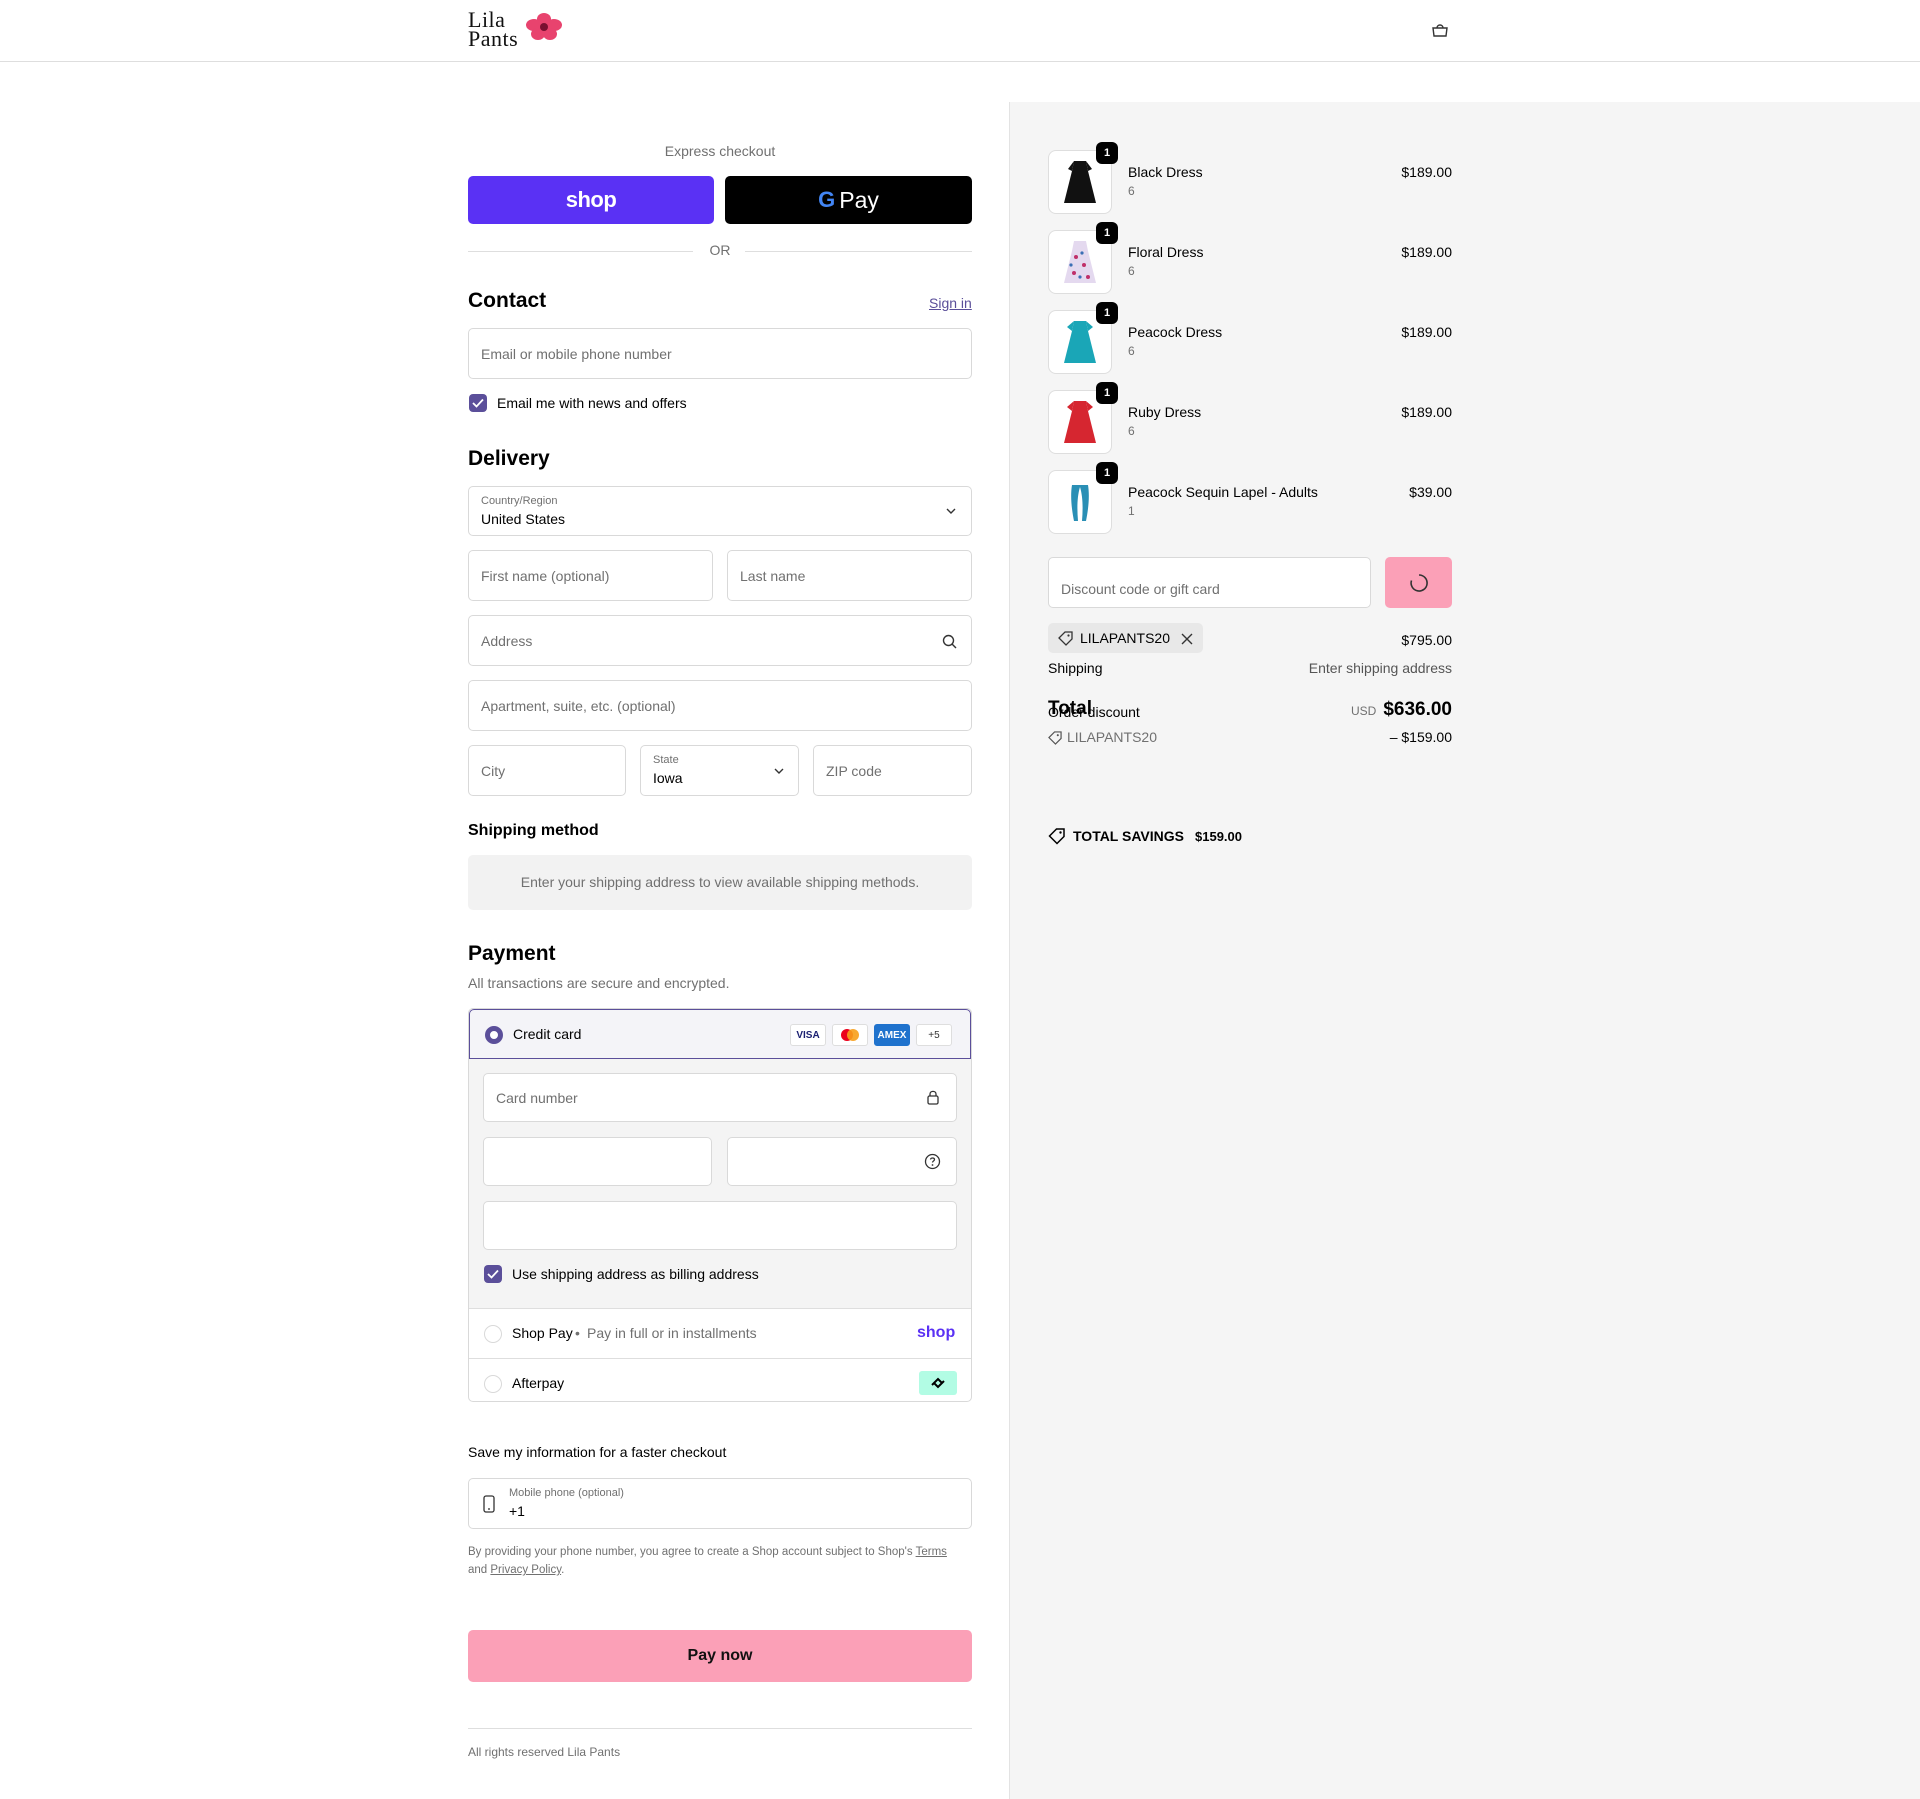 This screenshot has height=1799, width=1920. Describe the element at coordinates (507, 300) in the screenshot. I see `contact-title: Contact` at that location.